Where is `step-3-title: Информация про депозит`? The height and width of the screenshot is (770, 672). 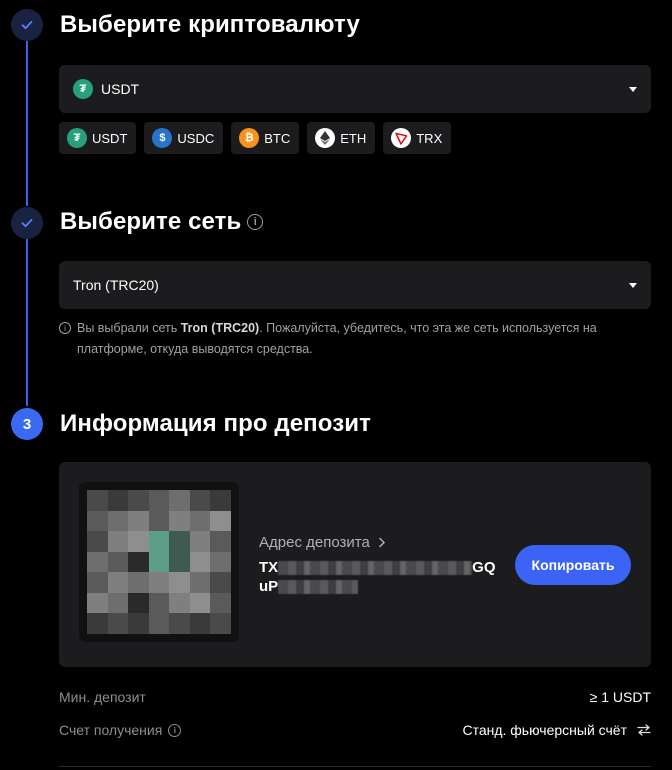
step-3-title: Информация про депозит is located at coordinates (215, 424).